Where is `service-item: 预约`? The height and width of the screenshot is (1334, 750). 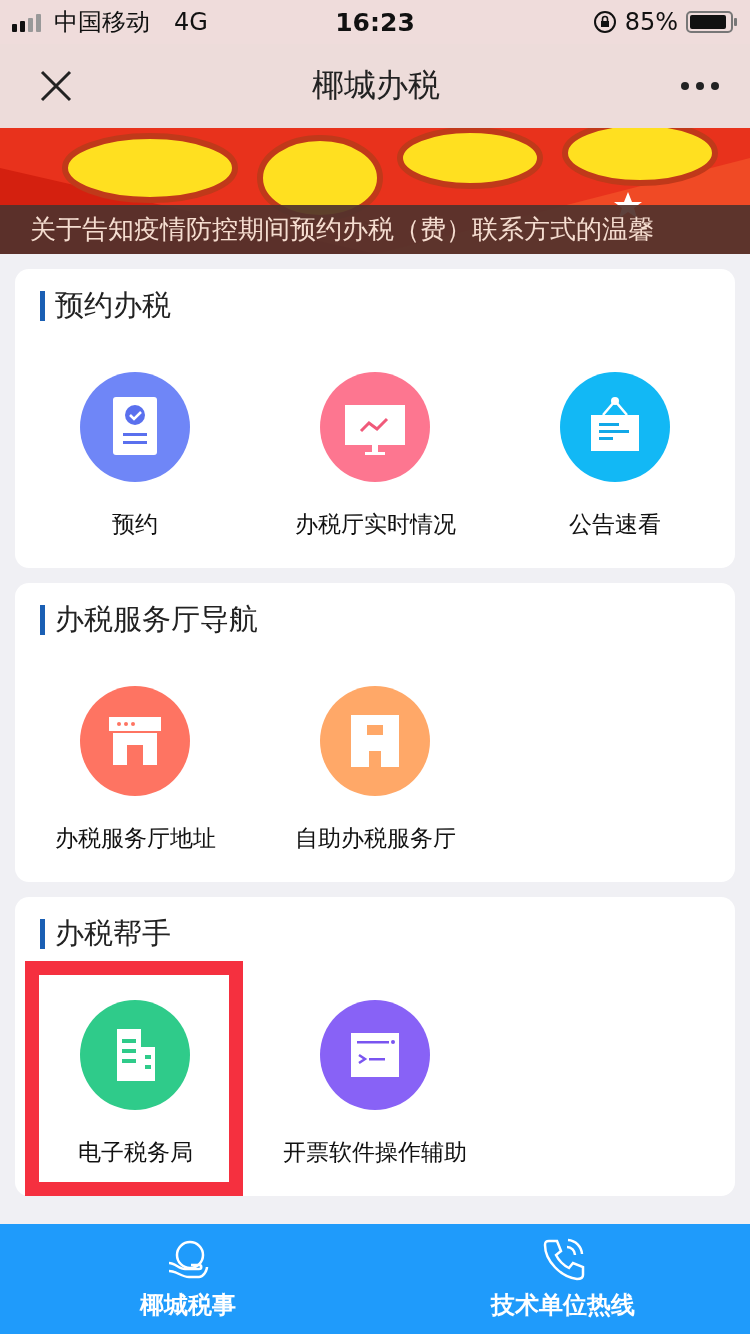
service-item: 预约 is located at coordinates (135, 450).